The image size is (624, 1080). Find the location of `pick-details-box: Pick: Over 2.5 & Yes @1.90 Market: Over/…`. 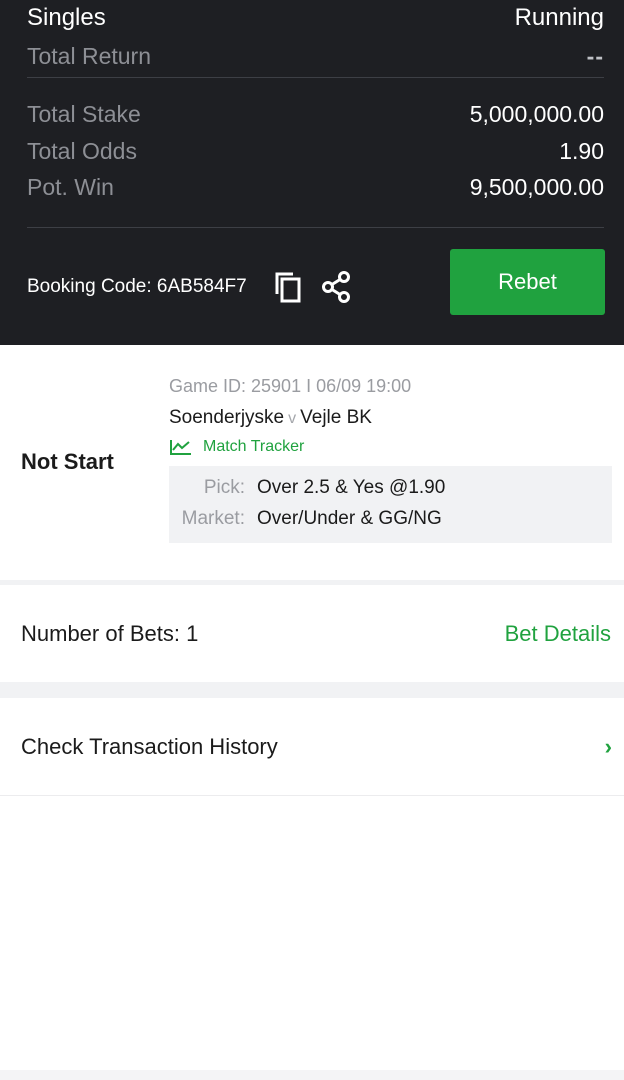

pick-details-box: Pick: Over 2.5 & Yes @1.90 Market: Over/… is located at coordinates (390, 504).